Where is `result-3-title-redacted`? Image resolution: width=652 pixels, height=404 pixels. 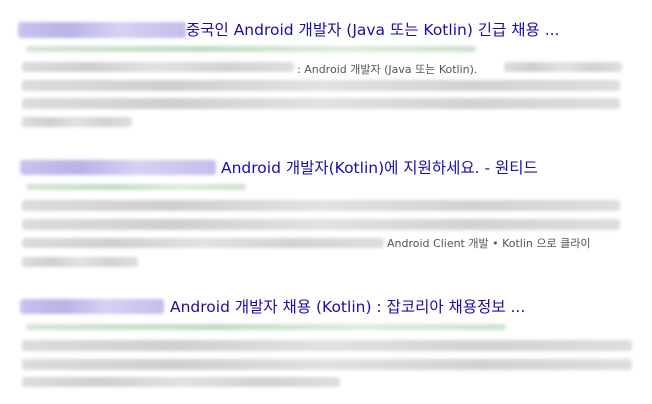 result-3-title-redacted is located at coordinates (92, 306).